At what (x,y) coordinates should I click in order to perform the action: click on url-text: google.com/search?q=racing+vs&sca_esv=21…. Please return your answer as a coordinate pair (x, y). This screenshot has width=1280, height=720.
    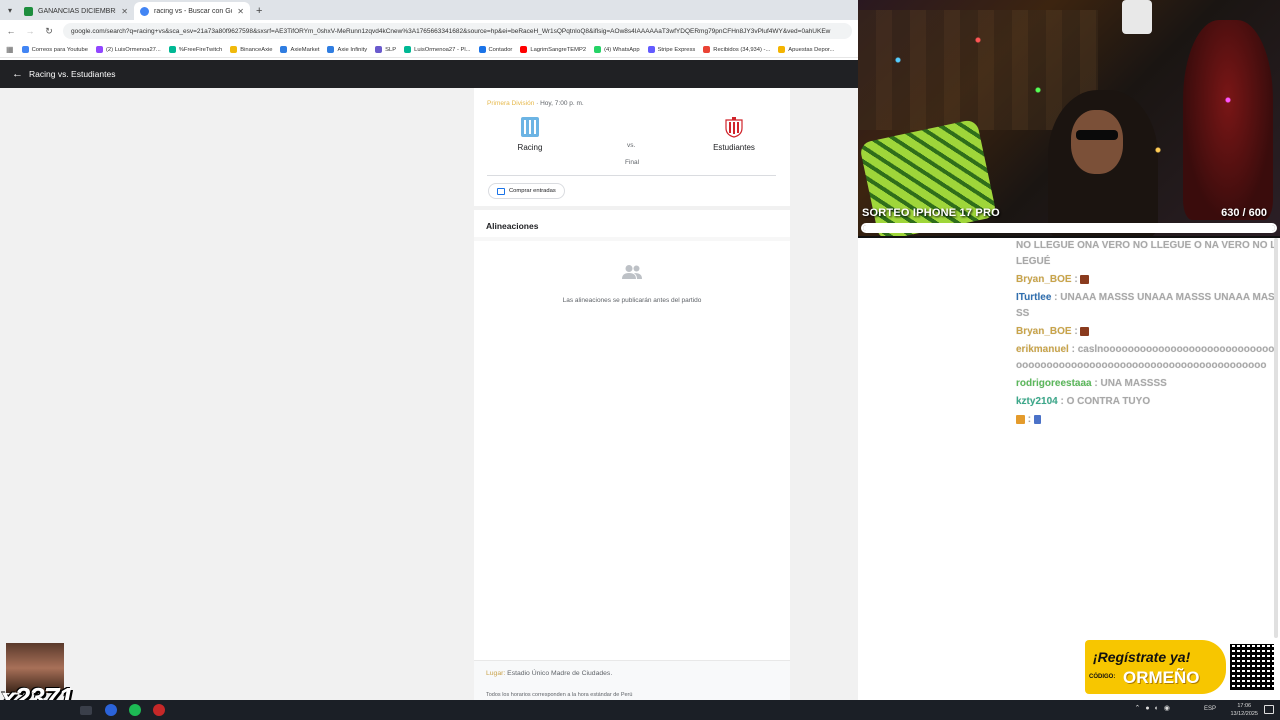
    Looking at the image, I should click on (451, 31).